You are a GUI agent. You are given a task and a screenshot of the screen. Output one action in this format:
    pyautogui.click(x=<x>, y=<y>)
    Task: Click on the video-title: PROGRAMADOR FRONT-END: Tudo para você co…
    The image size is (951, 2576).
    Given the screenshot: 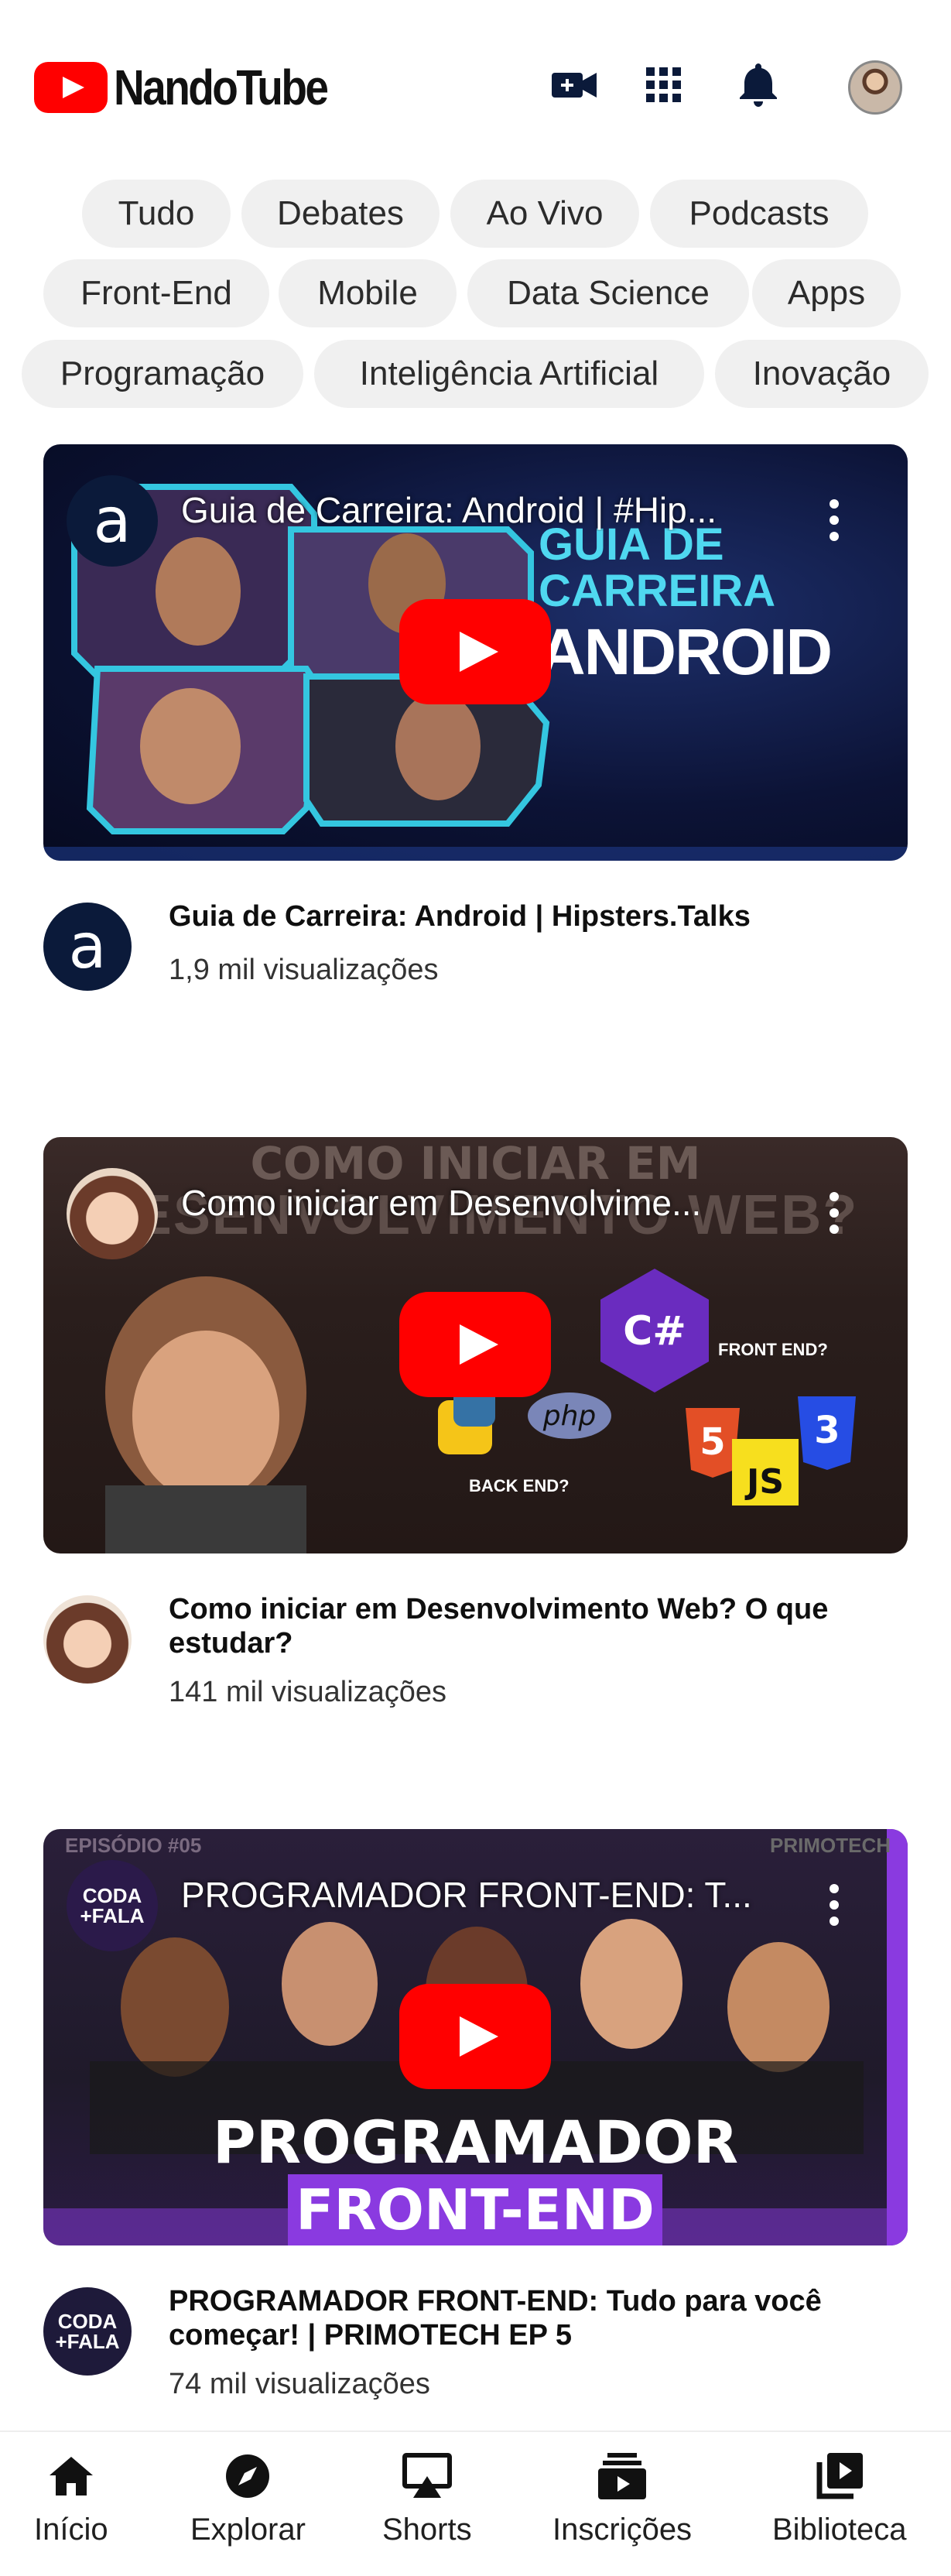 What is the action you would take?
    pyautogui.click(x=509, y=2318)
    